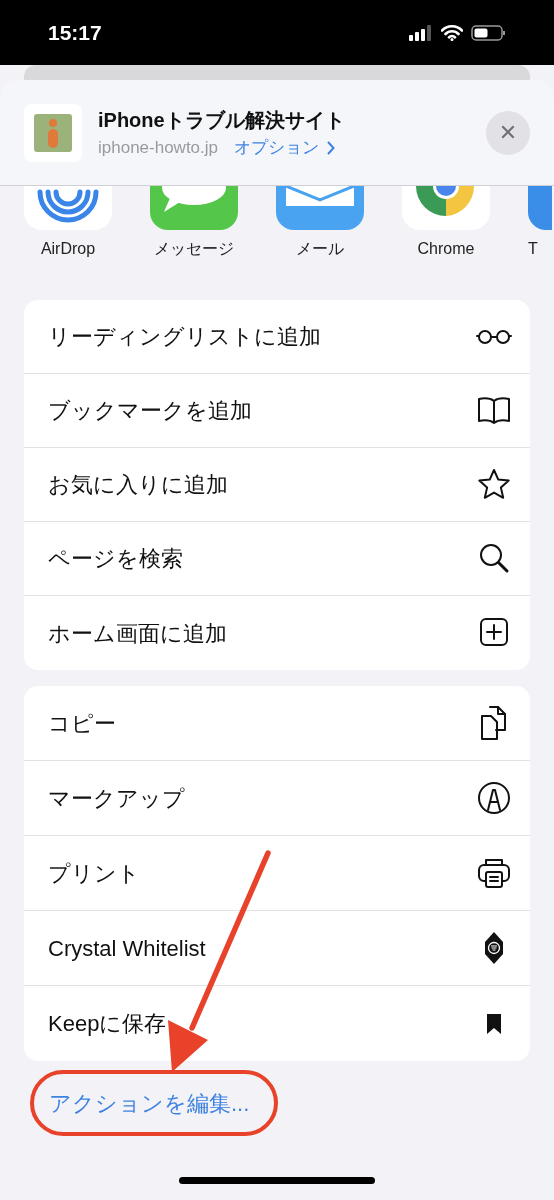 This screenshot has height=1200, width=554. What do you see at coordinates (508, 132) in the screenshot?
I see `close-button: ✕` at bounding box center [508, 132].